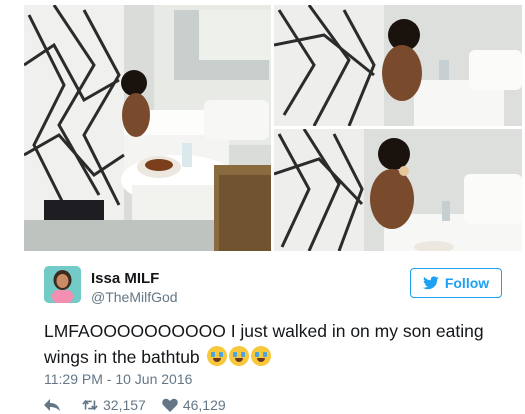 The height and width of the screenshot is (414, 525). Describe the element at coordinates (204, 405) in the screenshot. I see `like-count: 46,129` at that location.